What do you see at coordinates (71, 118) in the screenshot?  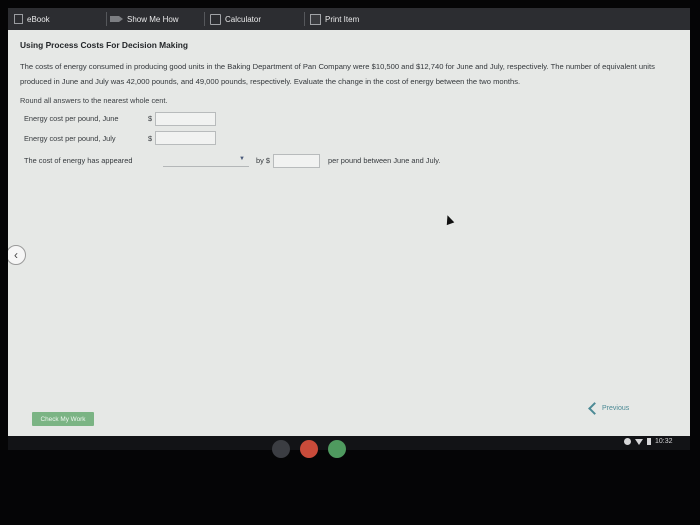 I see `june-label: Energy cost per pound, June` at bounding box center [71, 118].